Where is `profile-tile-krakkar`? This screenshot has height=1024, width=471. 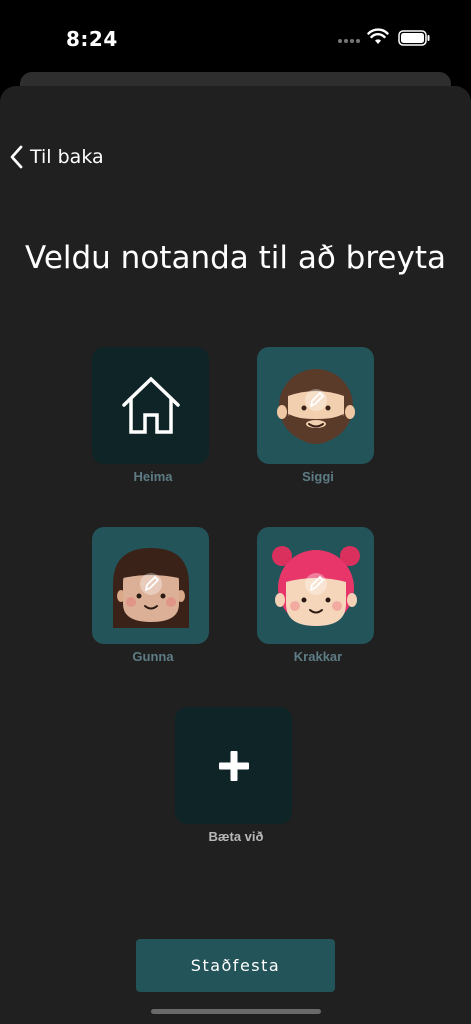 profile-tile-krakkar is located at coordinates (315, 585).